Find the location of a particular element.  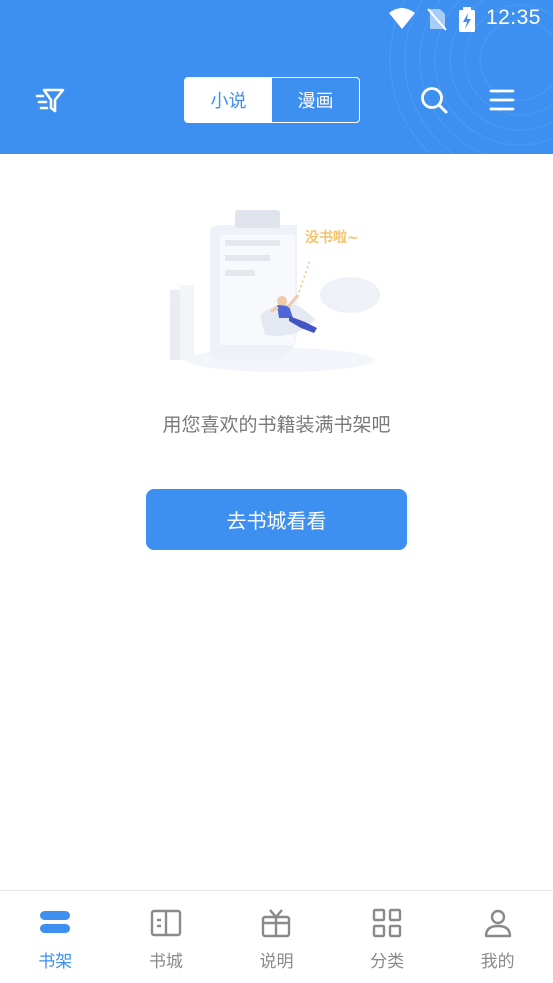

battery-charging-icon is located at coordinates (467, 19).